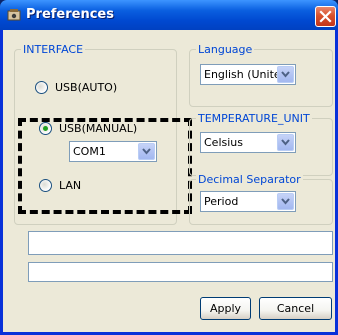  What do you see at coordinates (70, 14) in the screenshot?
I see `window-title: Preferences` at bounding box center [70, 14].